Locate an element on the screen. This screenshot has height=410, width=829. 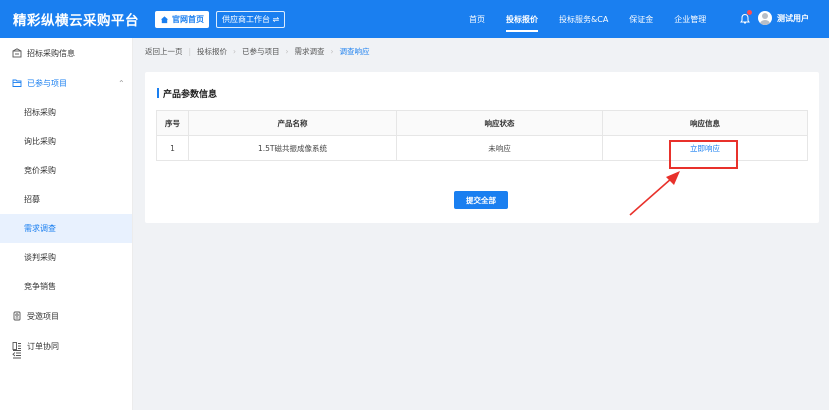
sidebar-item-tender-info: 招标采购信息 is located at coordinates (66, 53).